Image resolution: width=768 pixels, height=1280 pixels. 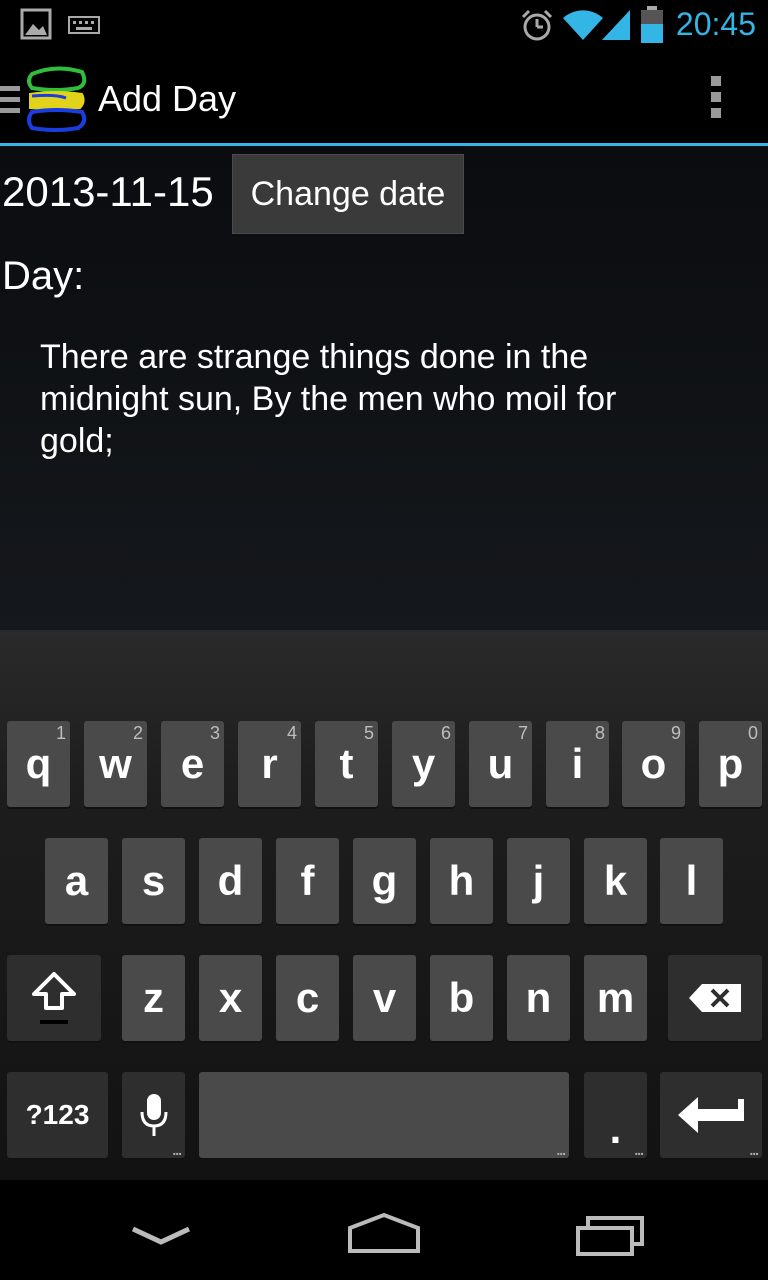 What do you see at coordinates (384, 25) in the screenshot?
I see `status-bar: 20:45` at bounding box center [384, 25].